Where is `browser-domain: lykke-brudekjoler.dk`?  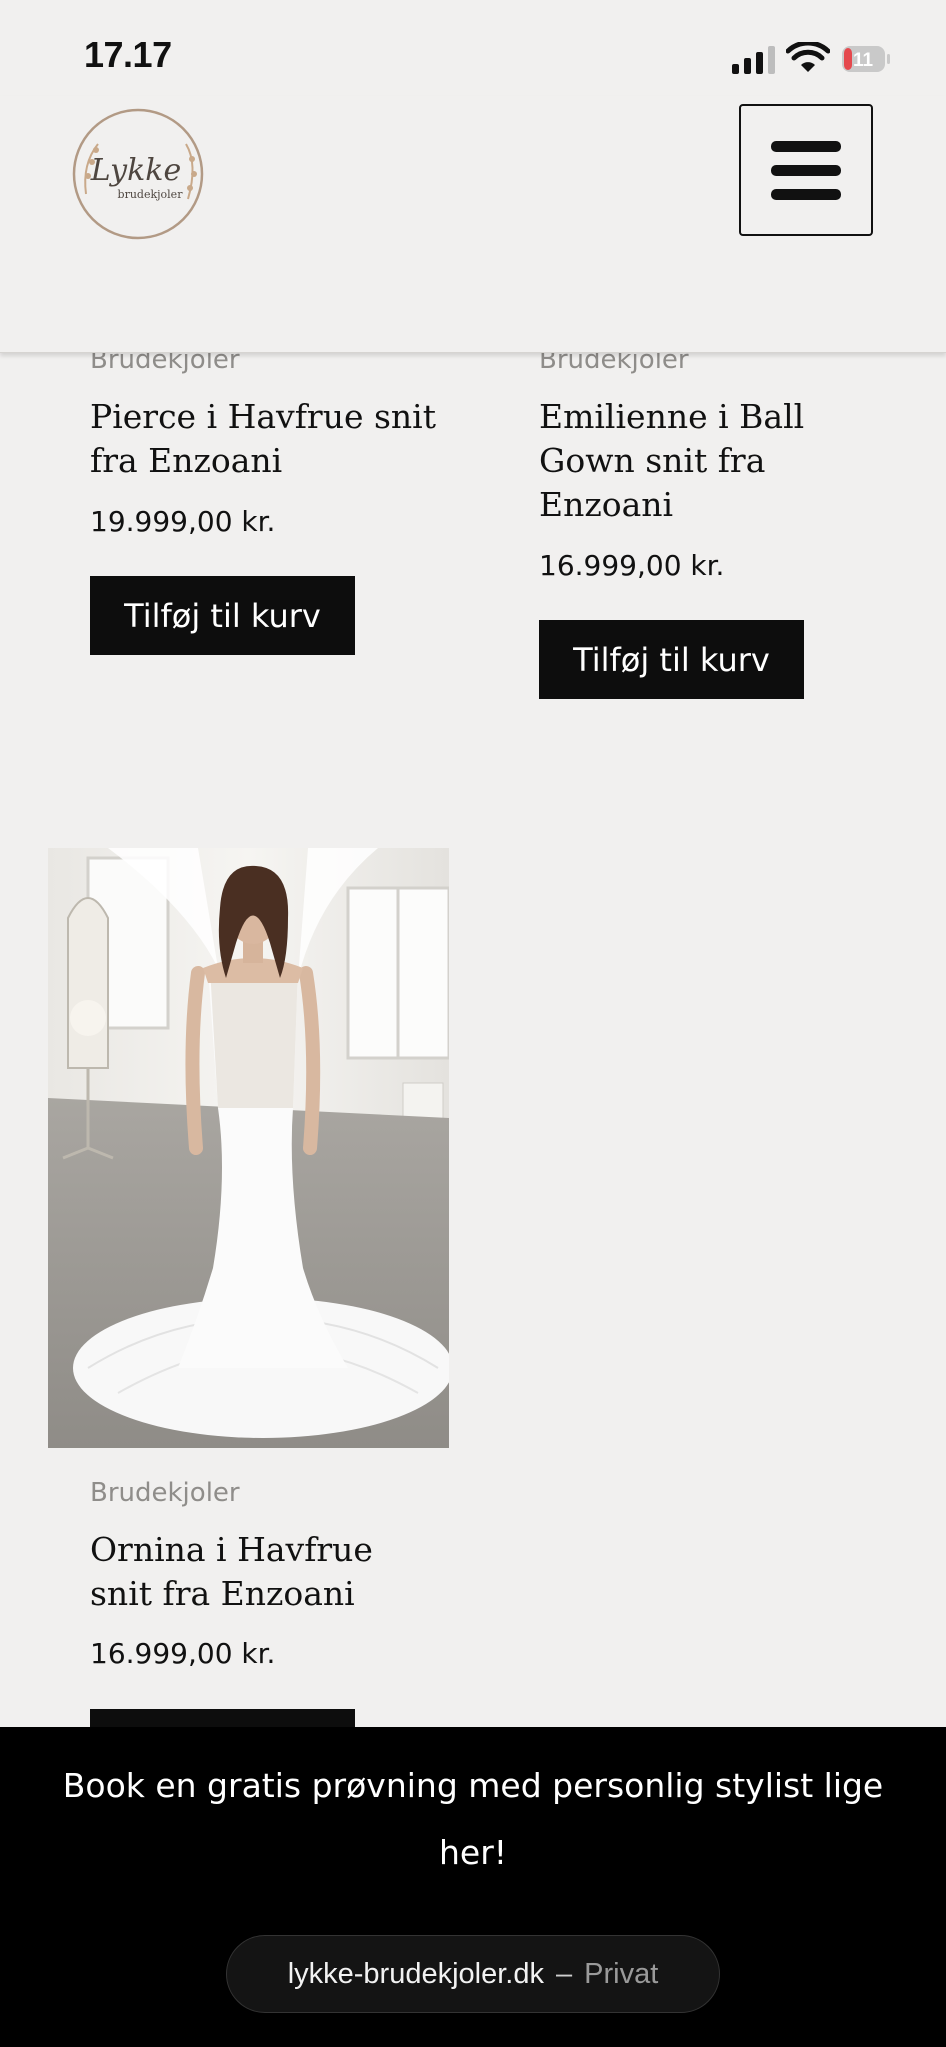
browser-domain: lykke-brudekjoler.dk is located at coordinates (415, 1973).